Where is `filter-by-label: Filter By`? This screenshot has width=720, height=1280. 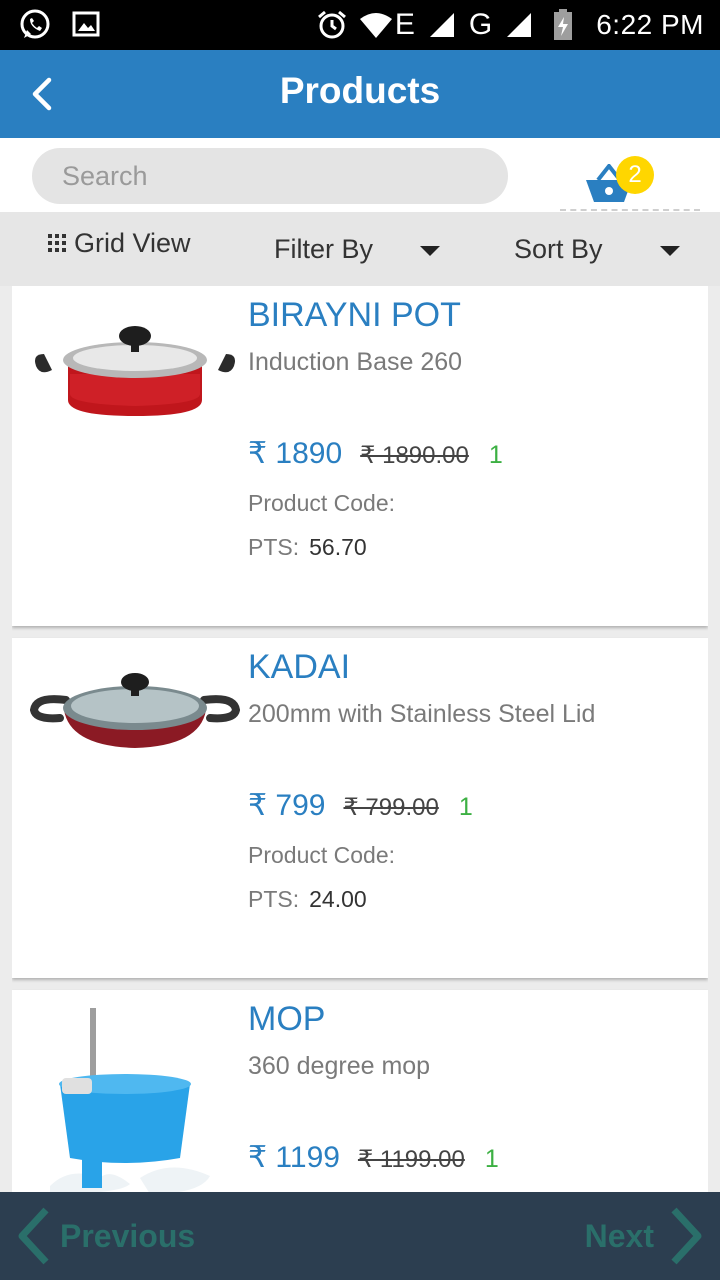 filter-by-label: Filter By is located at coordinates (324, 248).